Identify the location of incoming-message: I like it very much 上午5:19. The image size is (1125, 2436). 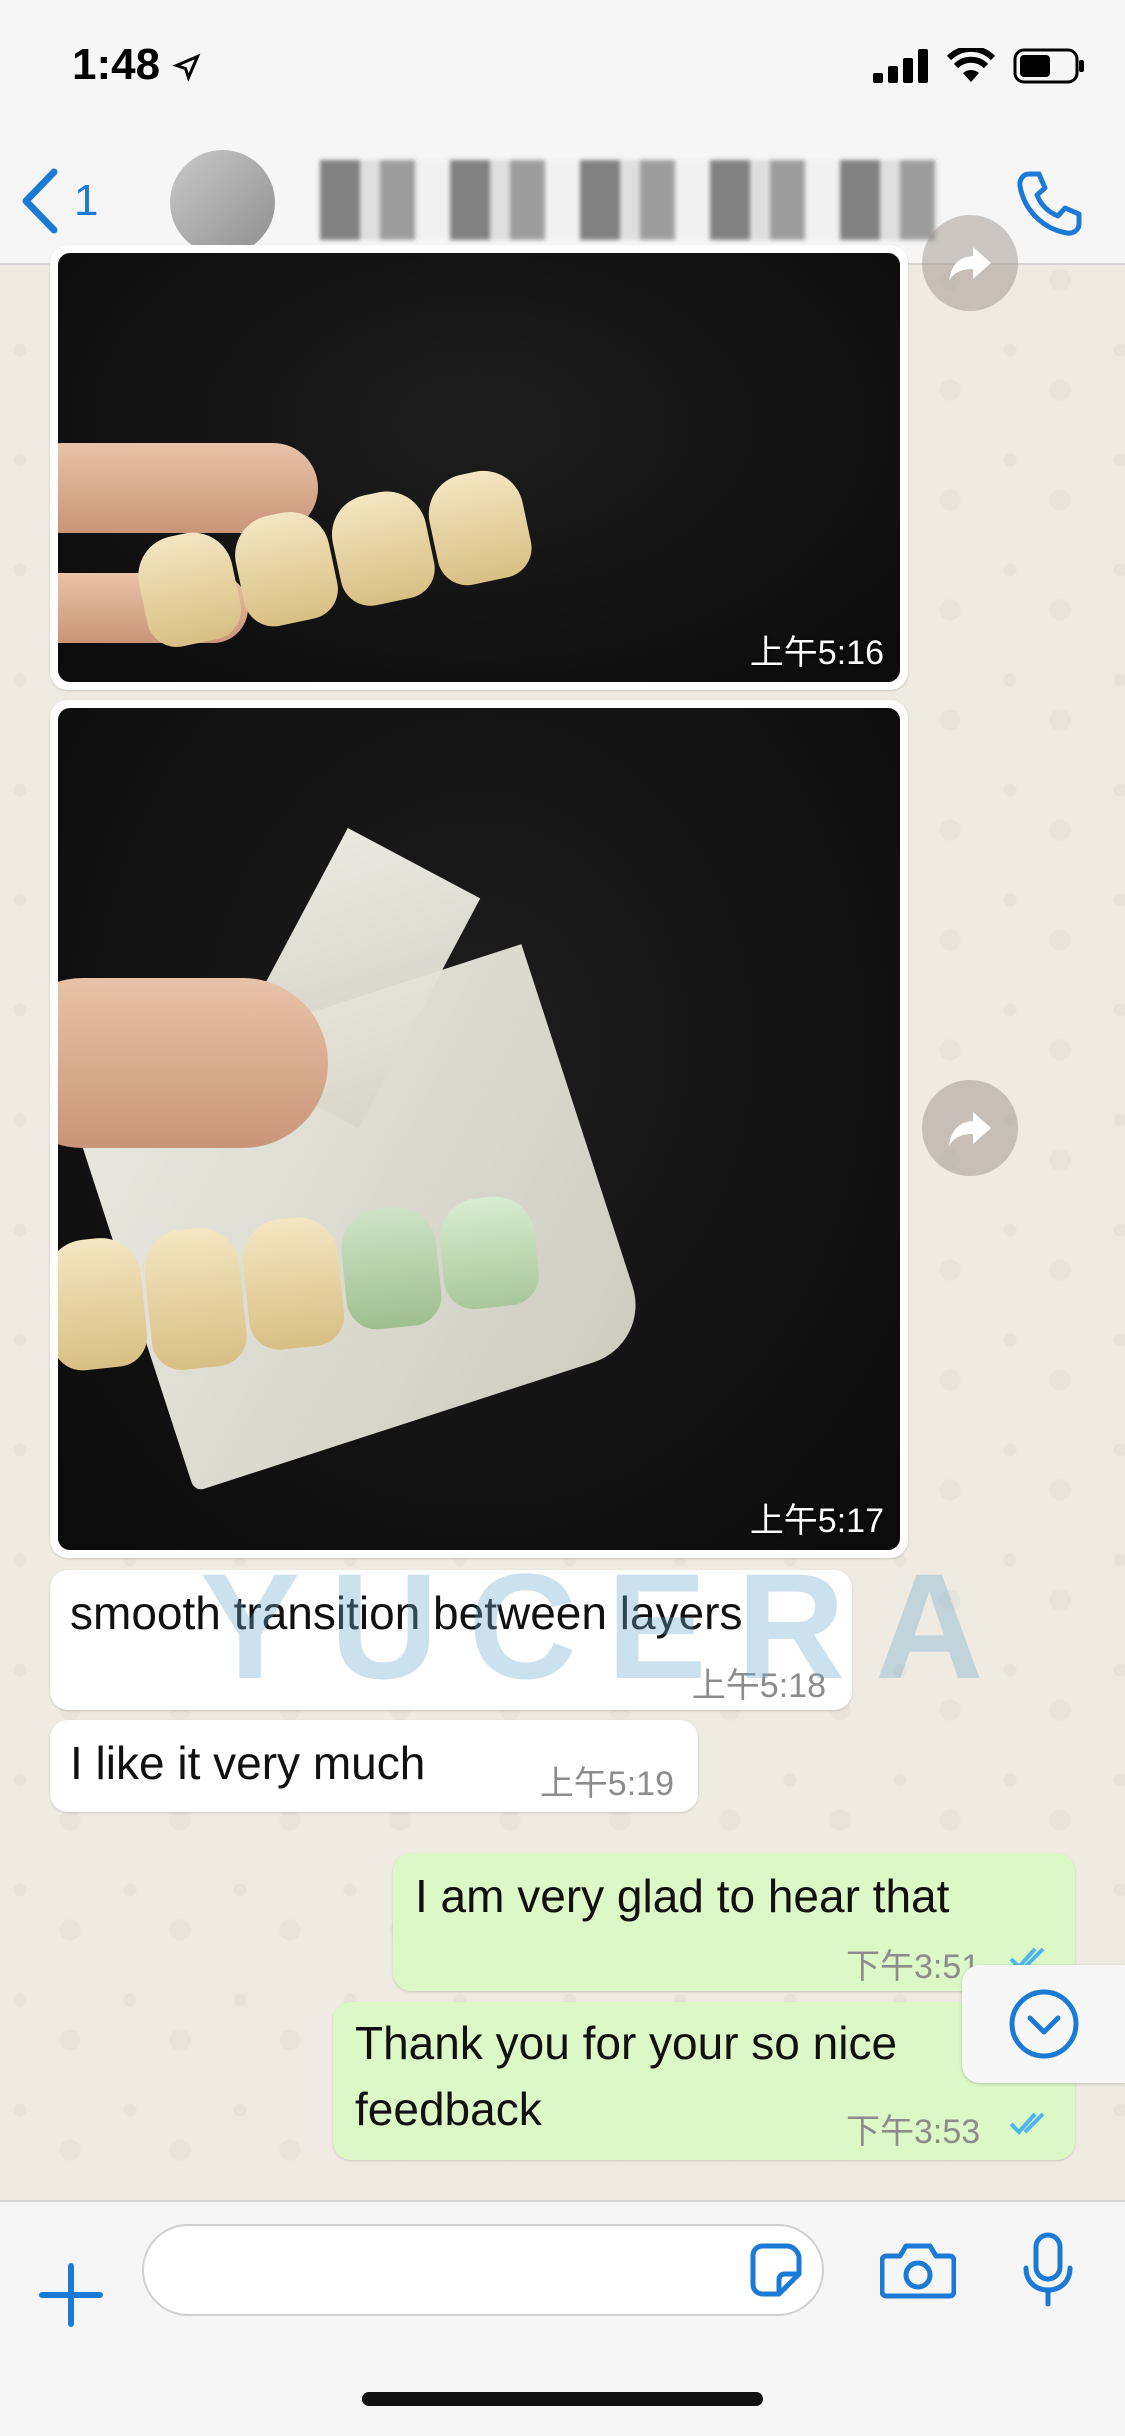
(374, 1766).